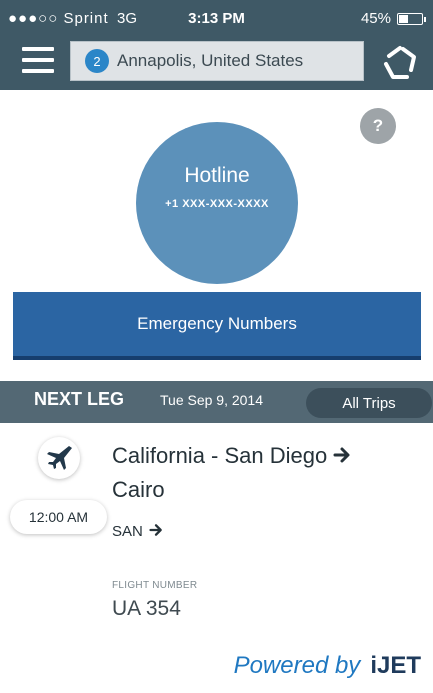 The width and height of the screenshot is (433, 693). Describe the element at coordinates (58, 517) in the screenshot. I see `departure-time: 12:00 AM` at that location.